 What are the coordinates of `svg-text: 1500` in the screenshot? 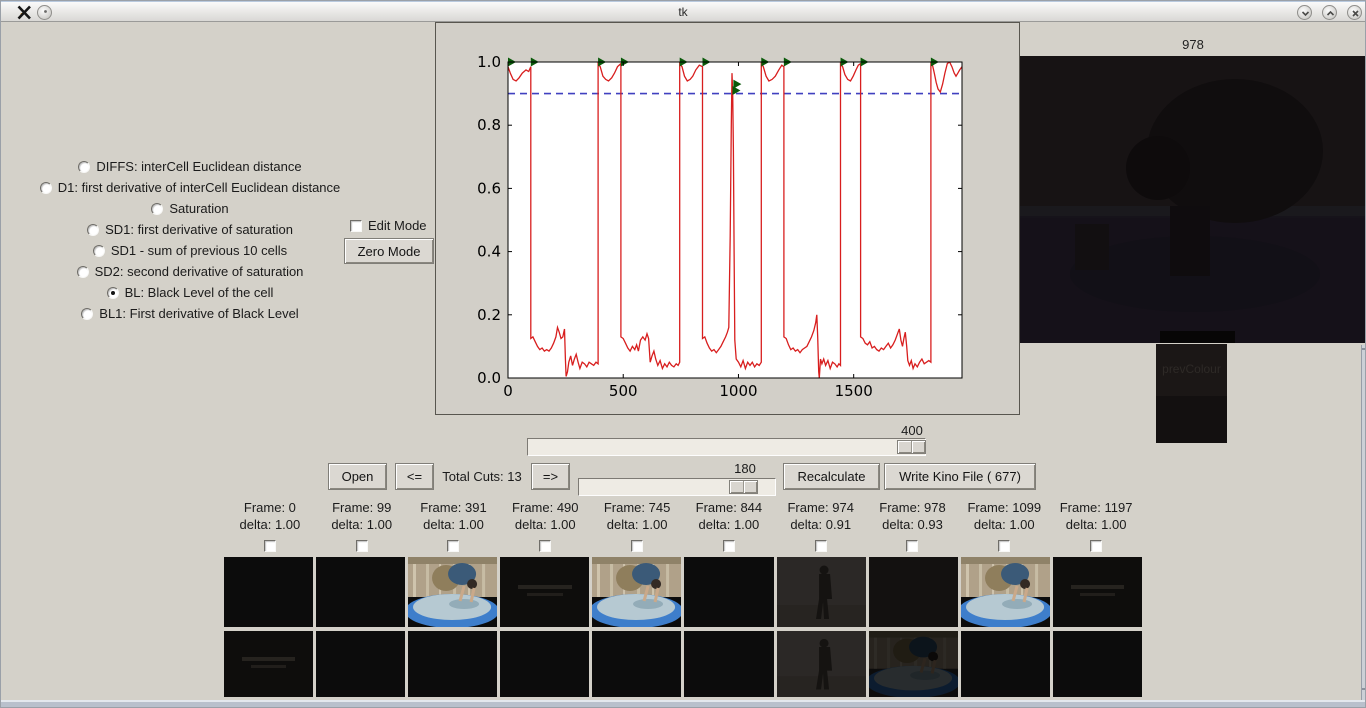 It's located at (854, 391).